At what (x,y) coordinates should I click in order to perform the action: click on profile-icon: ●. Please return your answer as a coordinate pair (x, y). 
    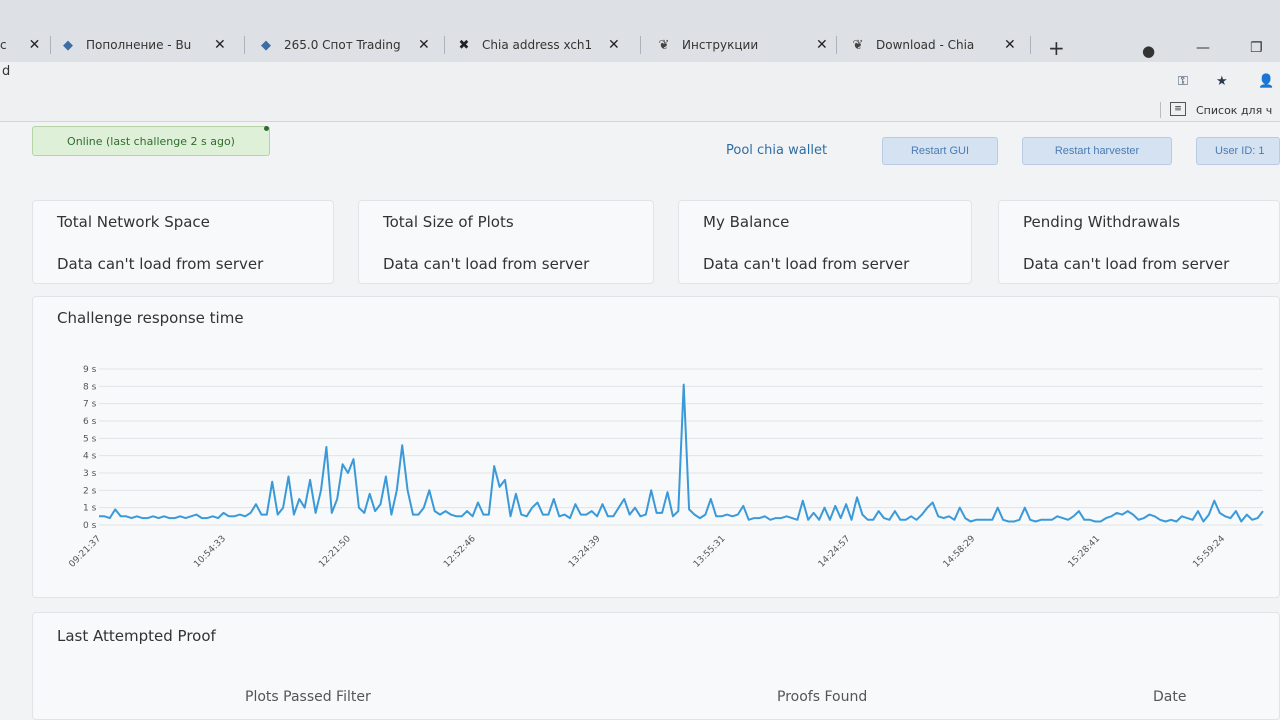
    Looking at the image, I should click on (1148, 51).